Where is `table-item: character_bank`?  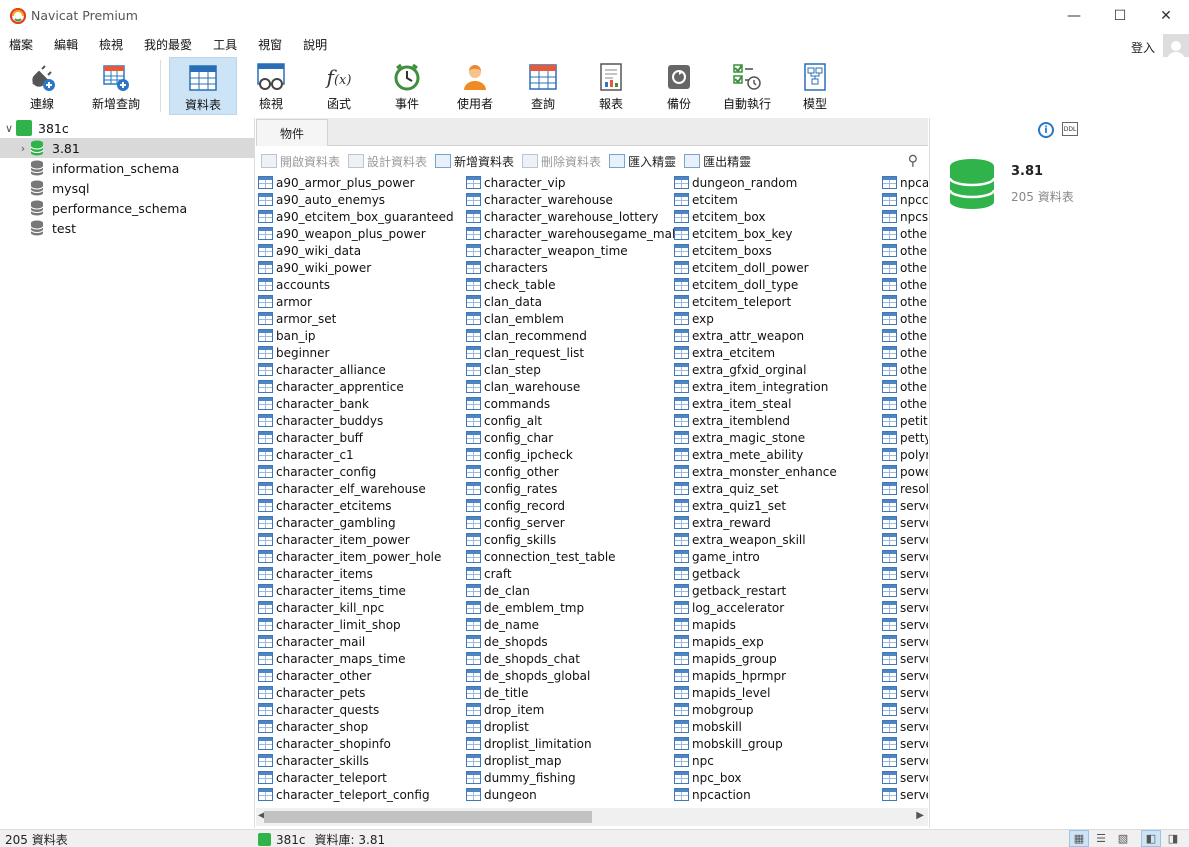 table-item: character_bank is located at coordinates (362, 403).